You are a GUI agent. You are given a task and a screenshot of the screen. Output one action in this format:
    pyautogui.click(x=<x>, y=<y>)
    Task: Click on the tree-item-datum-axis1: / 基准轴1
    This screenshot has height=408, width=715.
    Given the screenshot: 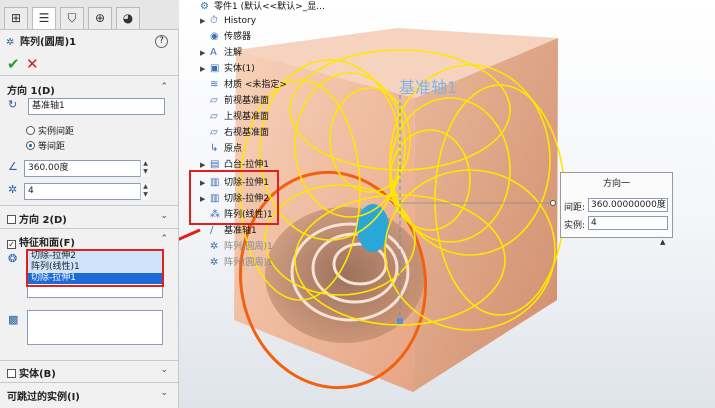 What is the action you would take?
    pyautogui.click(x=228, y=231)
    